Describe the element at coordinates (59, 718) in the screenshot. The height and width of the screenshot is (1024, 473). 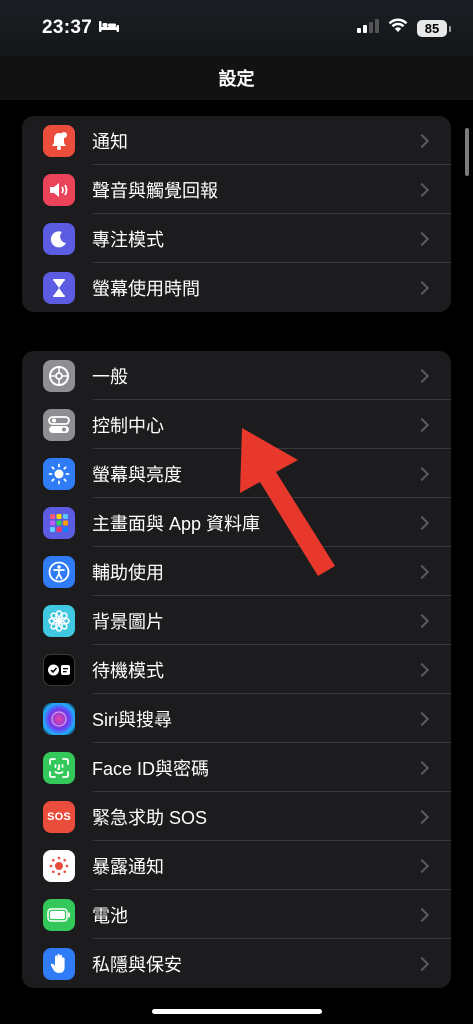
I see `siri-icon` at that location.